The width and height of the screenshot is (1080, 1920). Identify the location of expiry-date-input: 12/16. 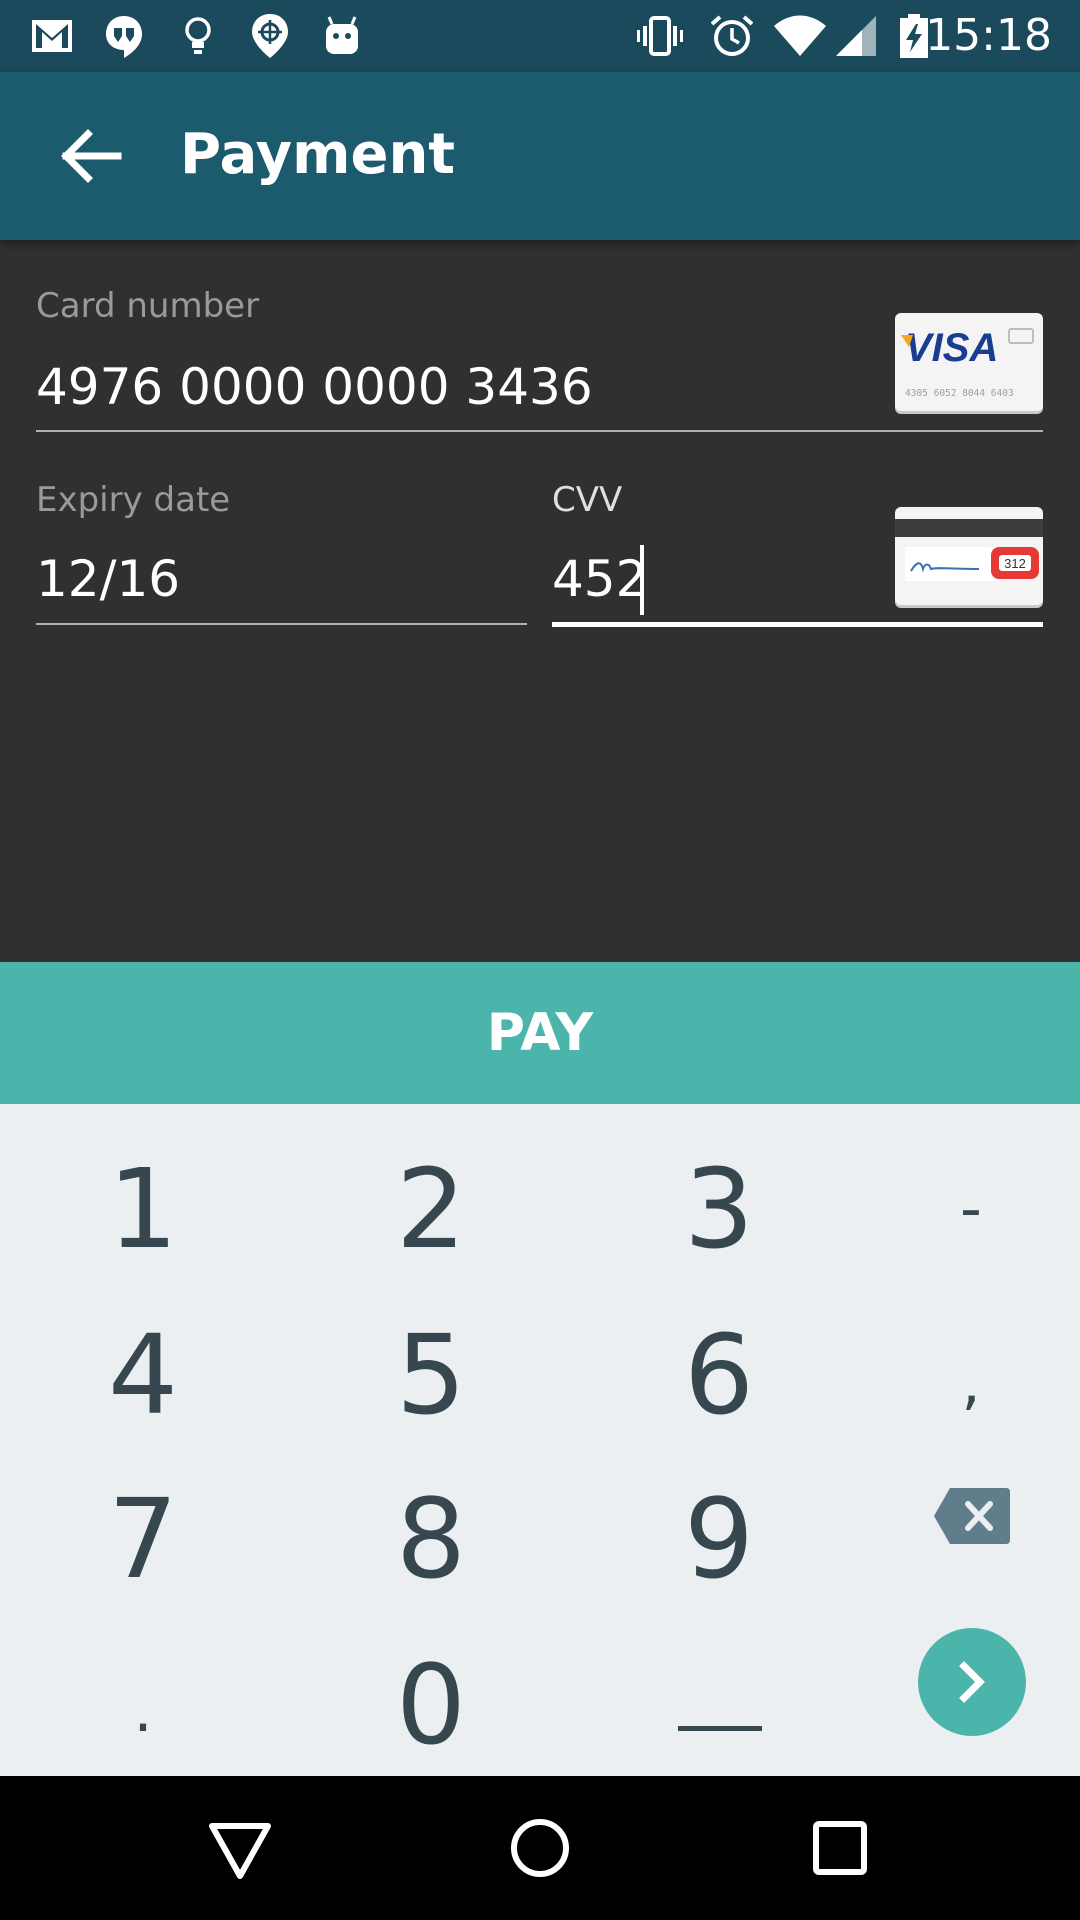
(108, 579).